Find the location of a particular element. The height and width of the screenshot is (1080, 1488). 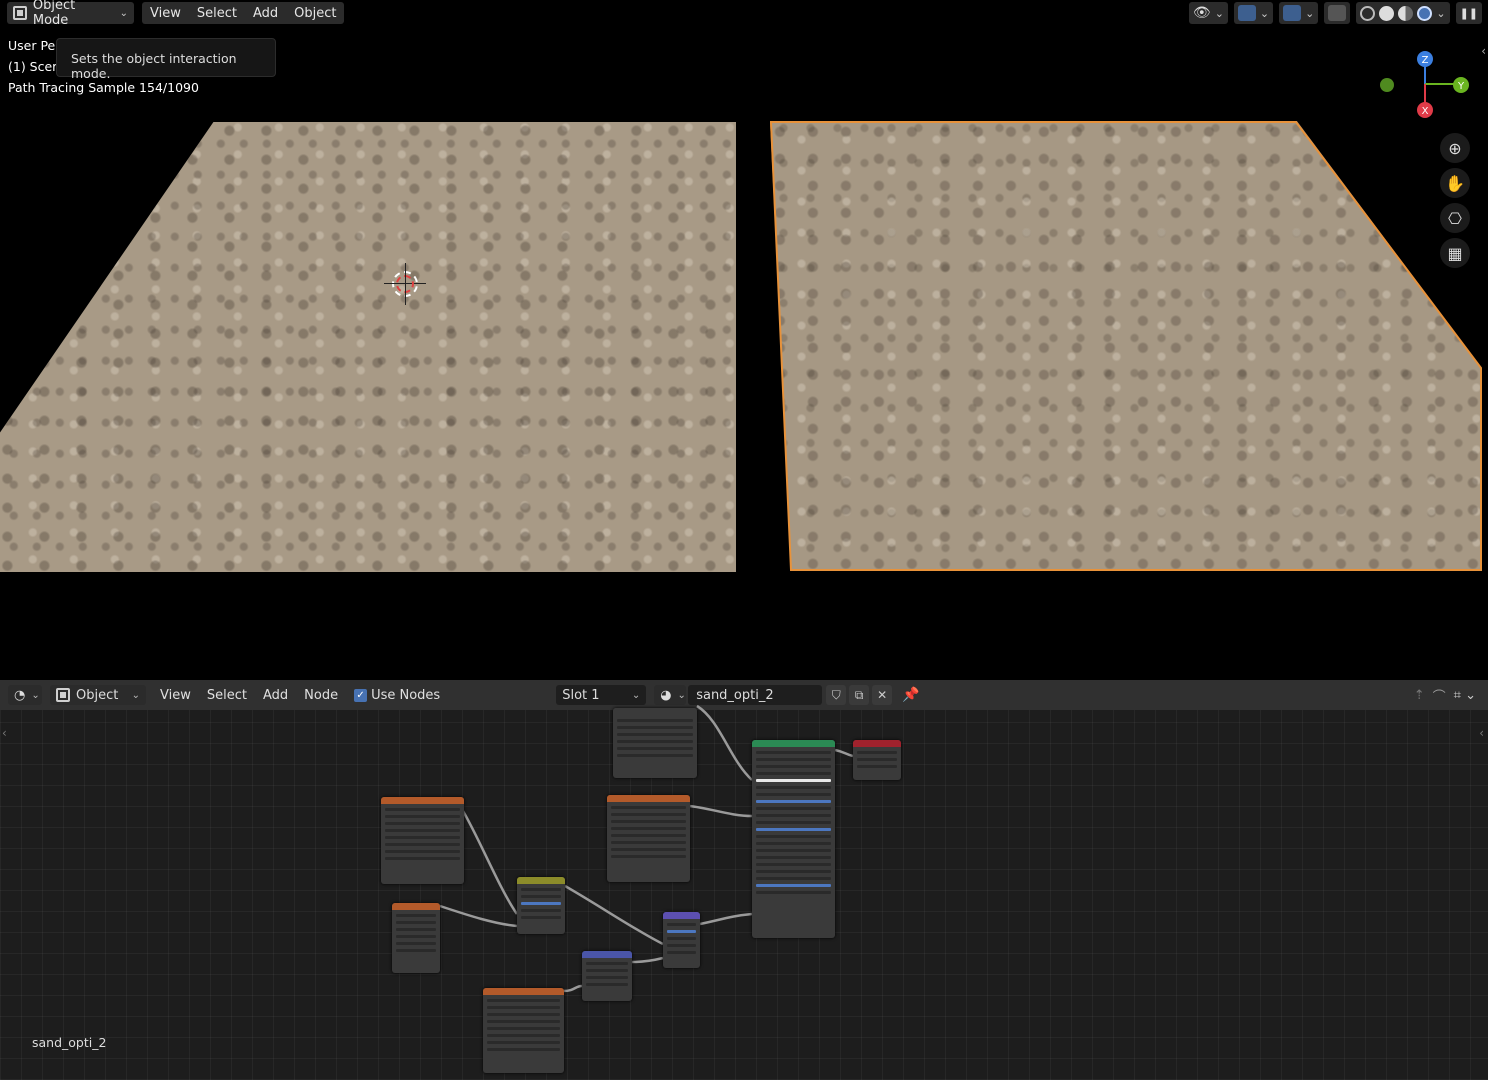

gizmo-toggle: ⌄ is located at coordinates (1253, 13).